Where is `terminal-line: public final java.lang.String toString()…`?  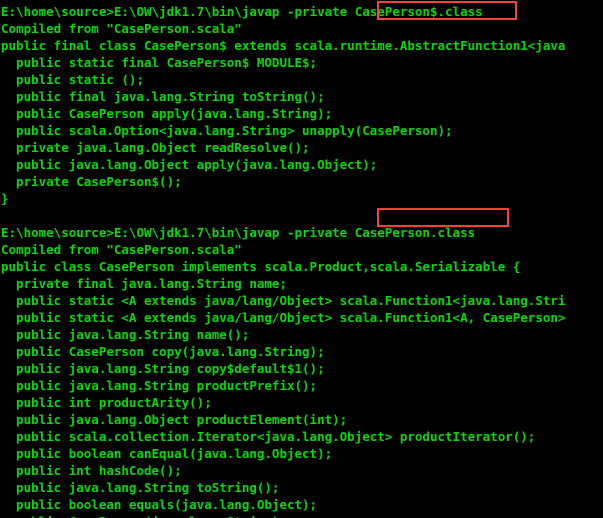
terminal-line: public final java.lang.String toString()… is located at coordinates (163, 96).